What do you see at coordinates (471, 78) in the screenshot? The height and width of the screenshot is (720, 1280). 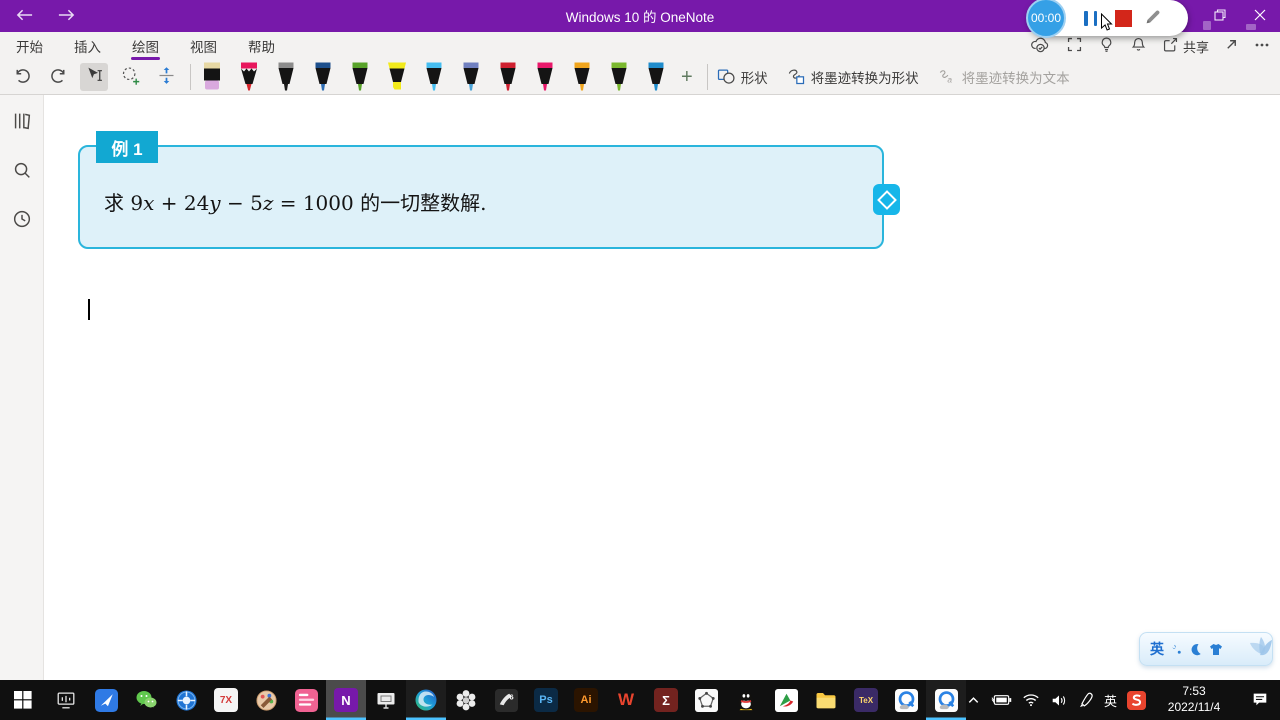 I see `pen-galaxy-pen` at bounding box center [471, 78].